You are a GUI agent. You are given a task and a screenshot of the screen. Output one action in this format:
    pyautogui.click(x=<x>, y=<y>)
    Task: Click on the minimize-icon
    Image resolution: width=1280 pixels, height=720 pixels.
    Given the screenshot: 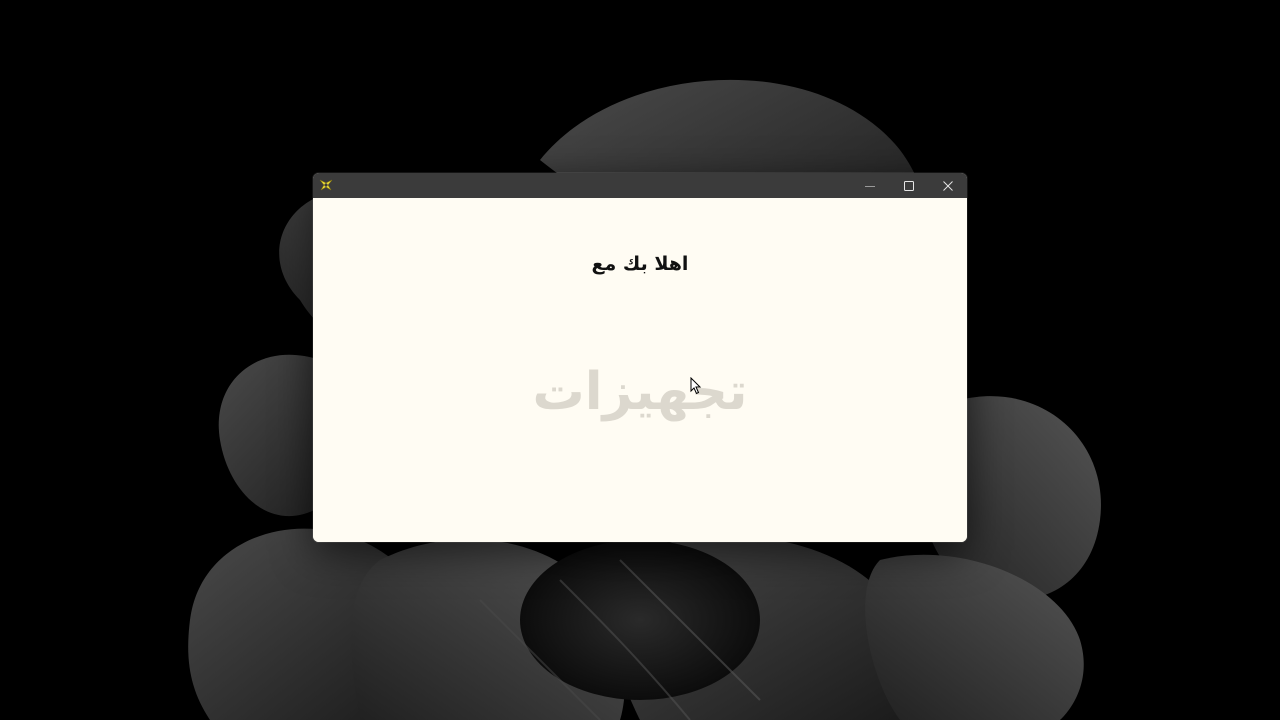 What is the action you would take?
    pyautogui.click(x=869, y=186)
    